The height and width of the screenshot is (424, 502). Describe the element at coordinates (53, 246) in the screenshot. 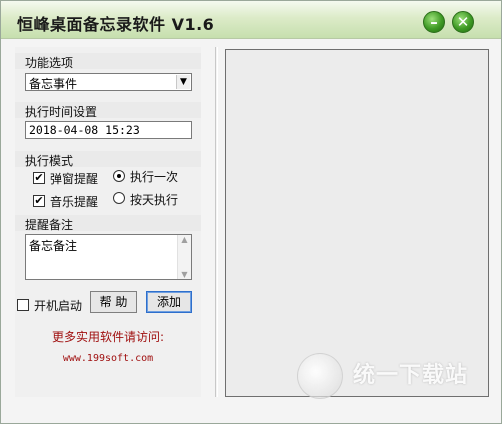

I see `note-text: 备忘备注` at that location.